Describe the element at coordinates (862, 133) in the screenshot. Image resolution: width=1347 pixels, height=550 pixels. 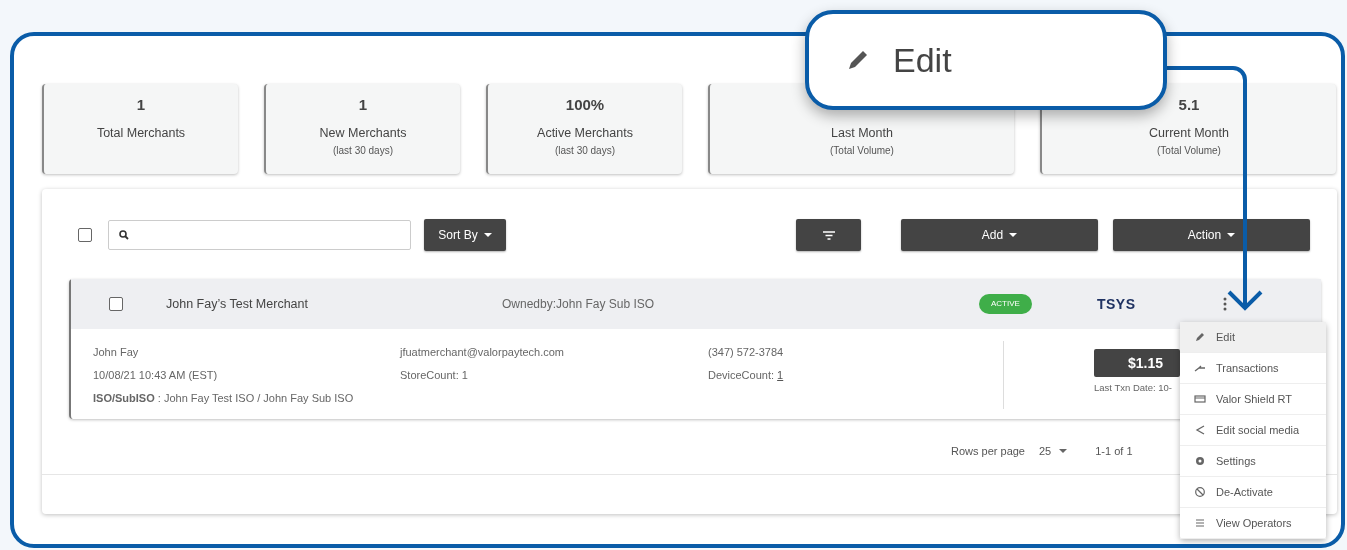
I see `stat-label: Last Month` at that location.